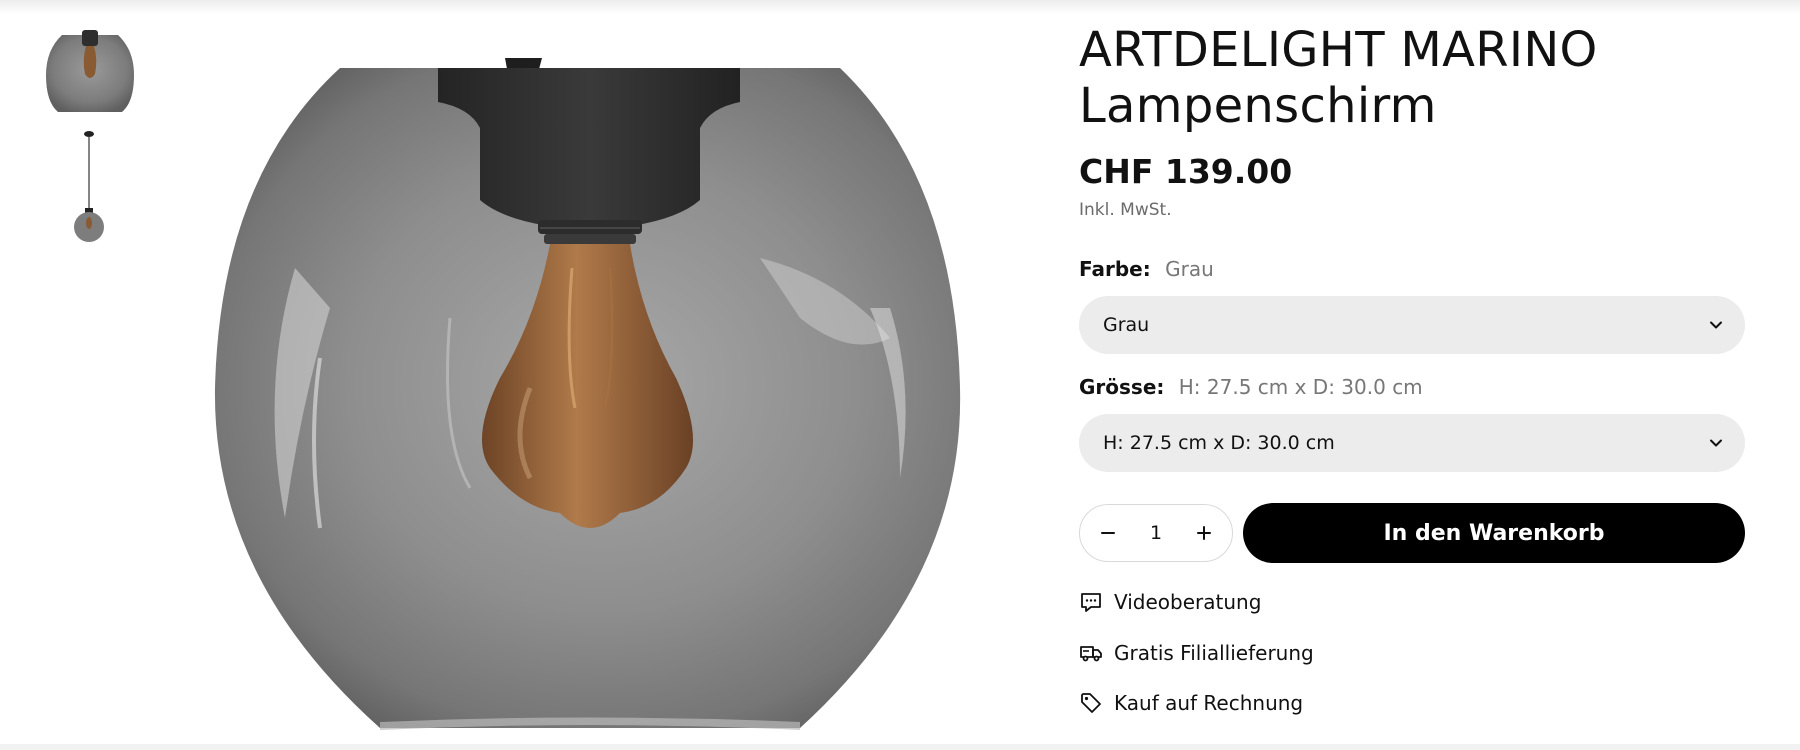 The width and height of the screenshot is (1800, 750). I want to click on feature-free-delivery: Gratis Filiallieferung, so click(1412, 653).